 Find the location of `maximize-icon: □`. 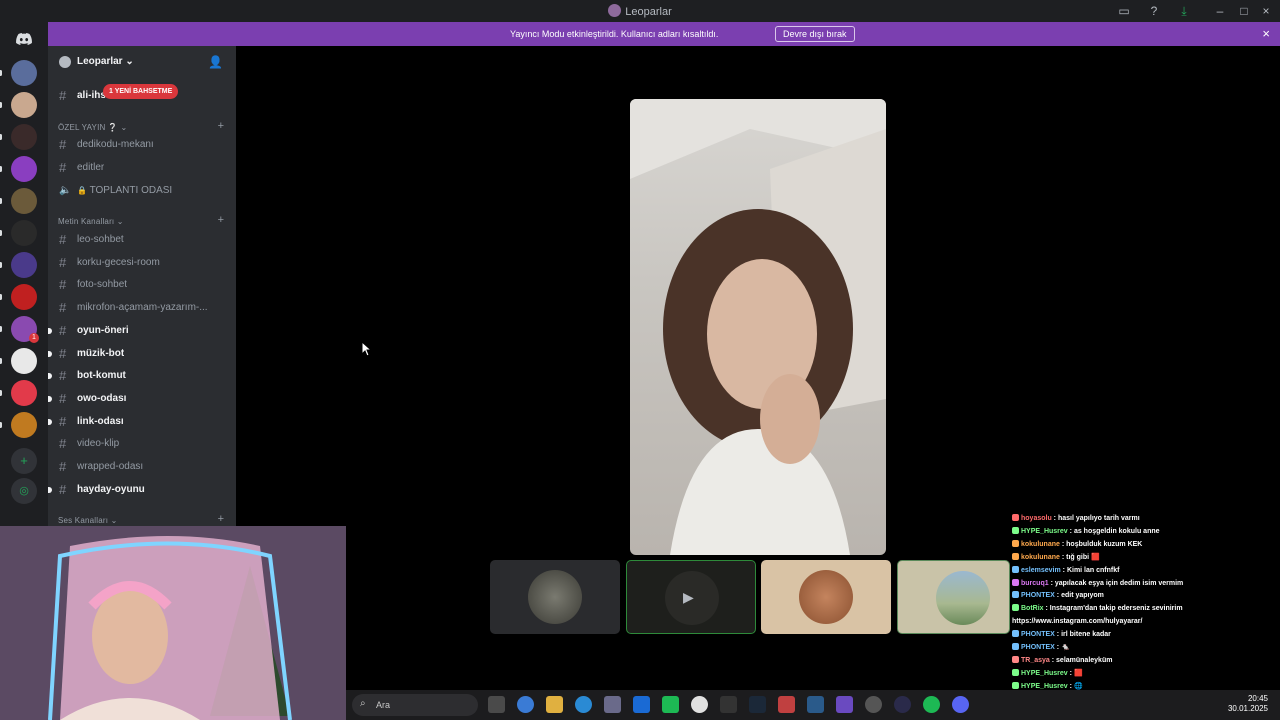

maximize-icon: □ is located at coordinates (1244, 11).